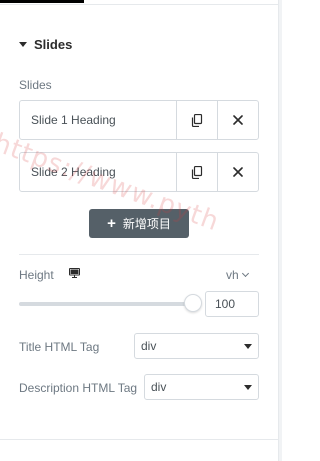 The width and height of the screenshot is (320, 461). What do you see at coordinates (78, 388) in the screenshot?
I see `description-tag-label: Description HTML Tag` at bounding box center [78, 388].